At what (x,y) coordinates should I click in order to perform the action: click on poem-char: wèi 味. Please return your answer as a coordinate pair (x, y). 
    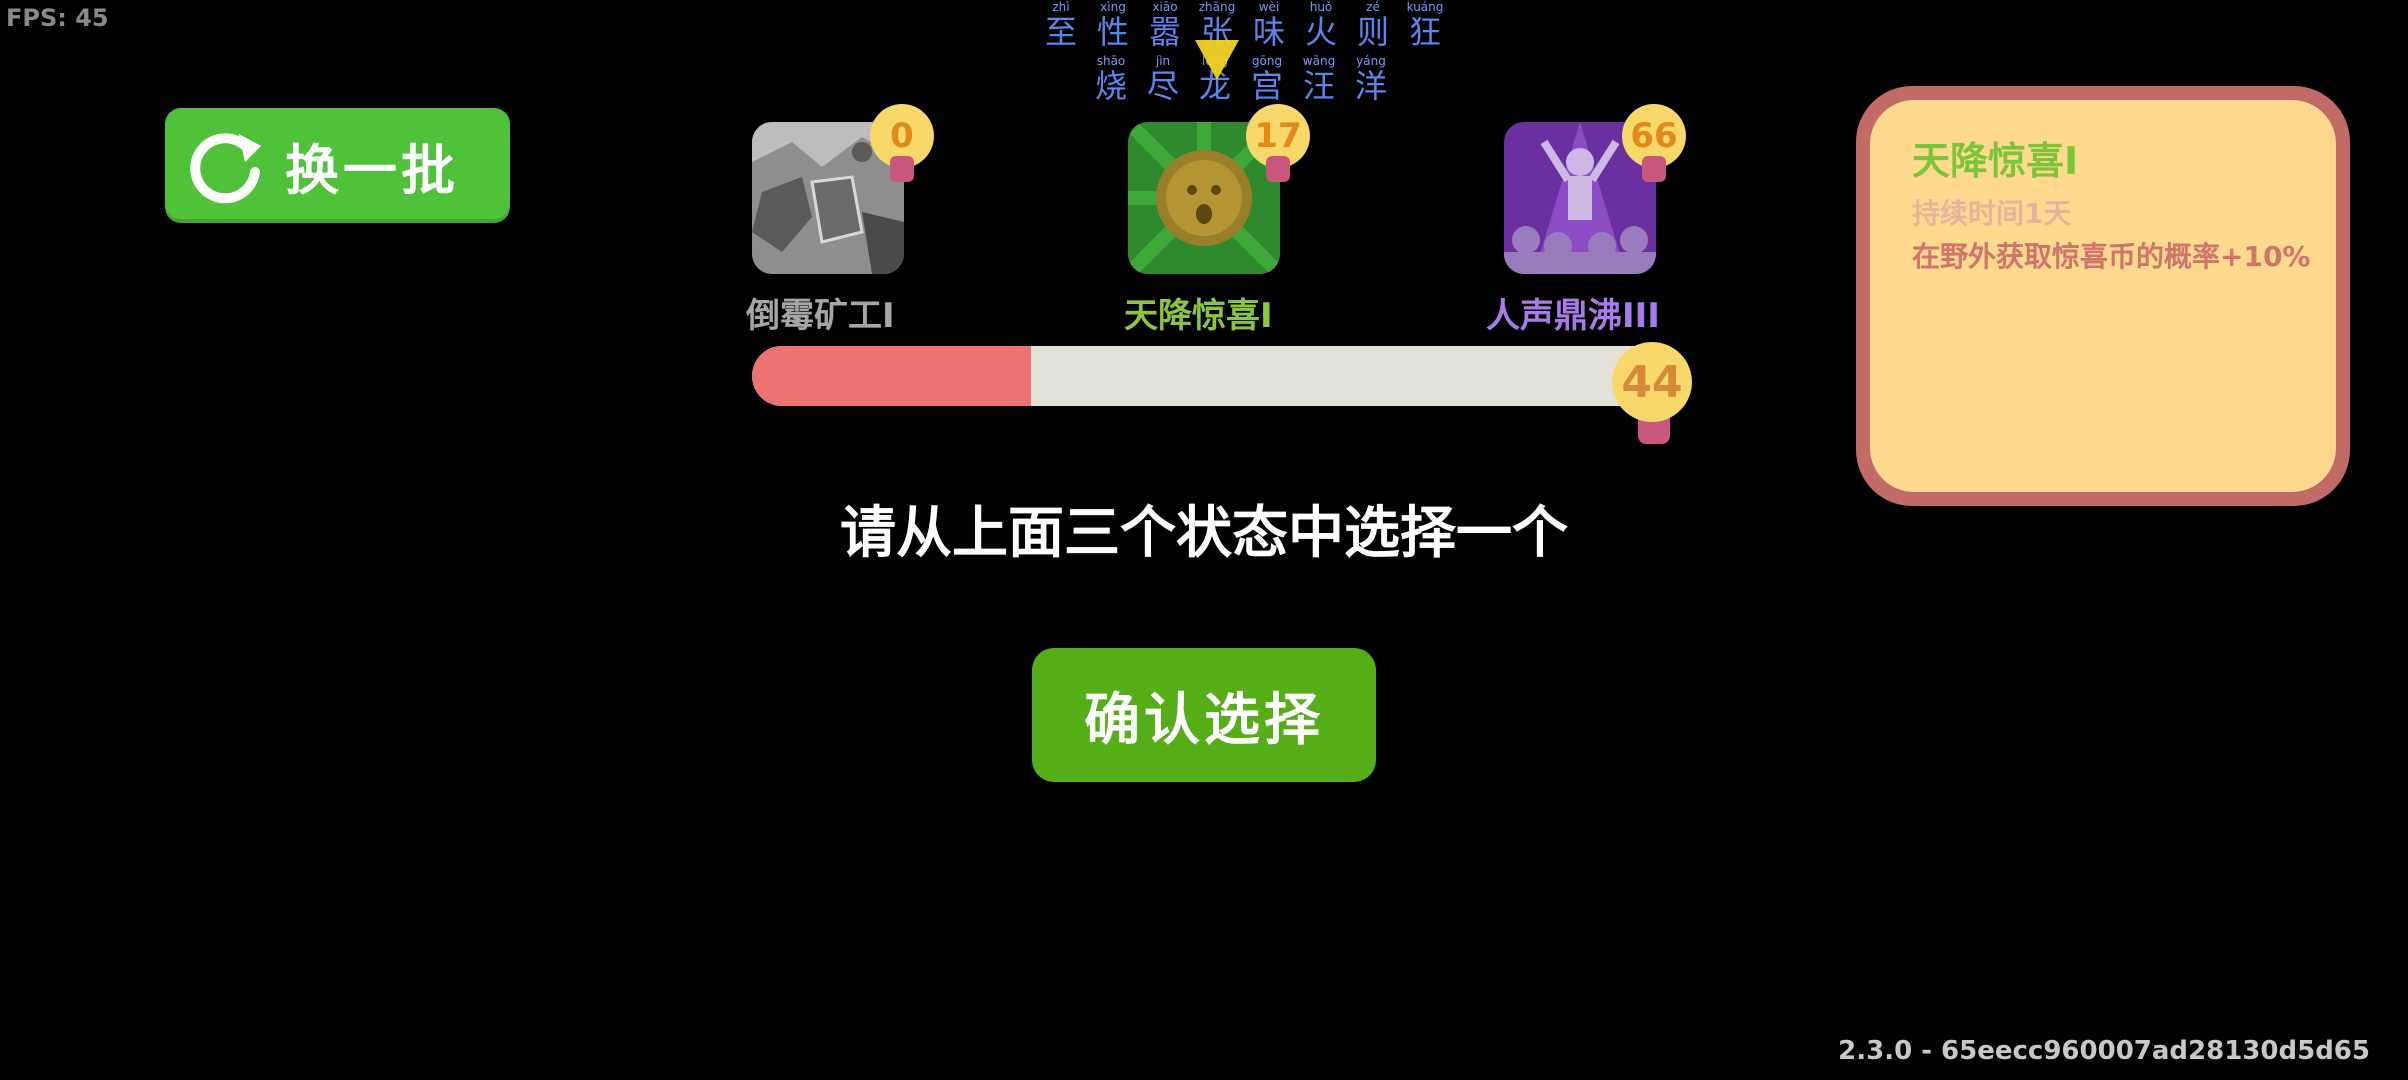
    Looking at the image, I should click on (1269, 25).